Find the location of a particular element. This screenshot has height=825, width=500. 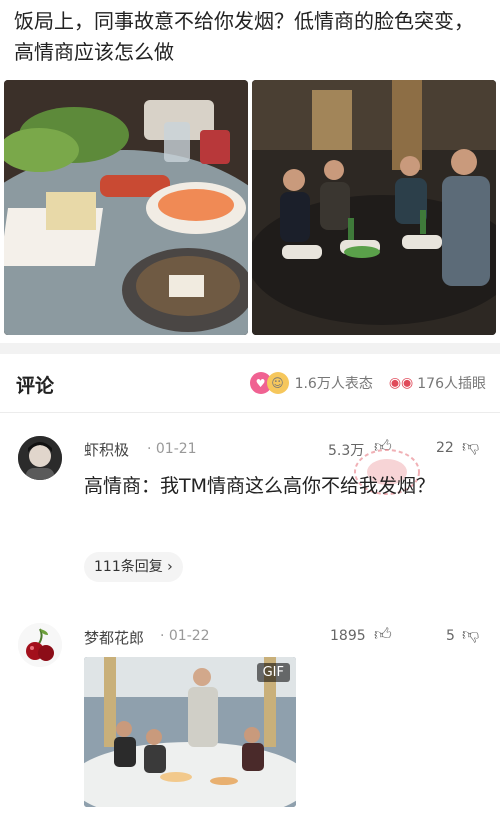

cherry-icon is located at coordinates (40, 645).